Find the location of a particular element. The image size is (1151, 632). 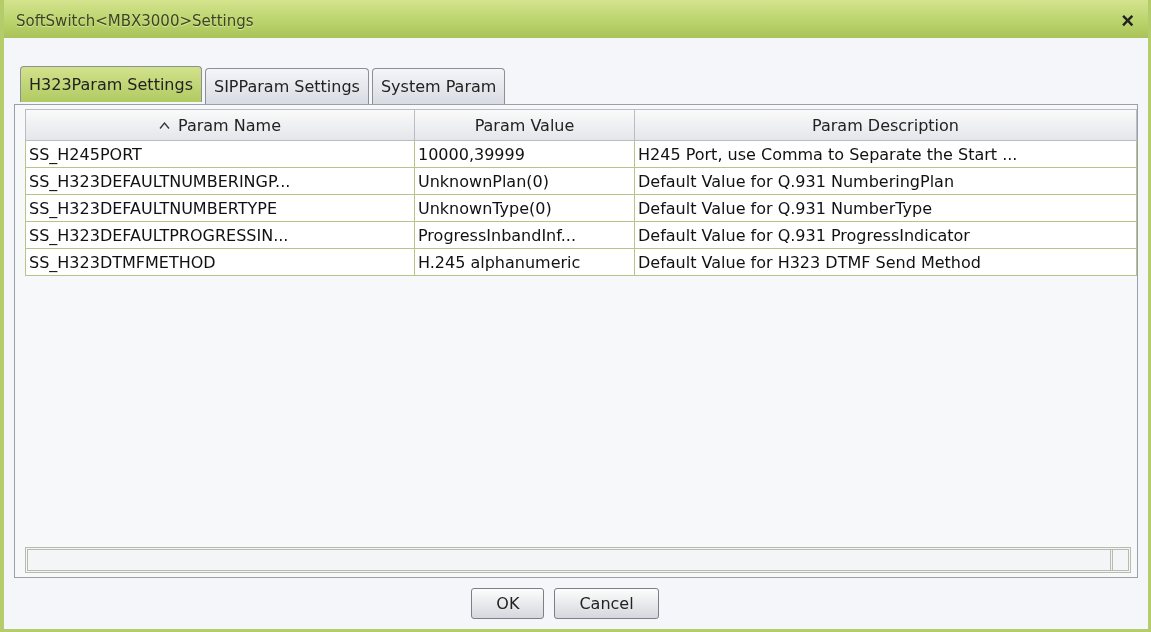

table-cell: Default Value for Q.931 ProgressIndicator is located at coordinates (886, 235).